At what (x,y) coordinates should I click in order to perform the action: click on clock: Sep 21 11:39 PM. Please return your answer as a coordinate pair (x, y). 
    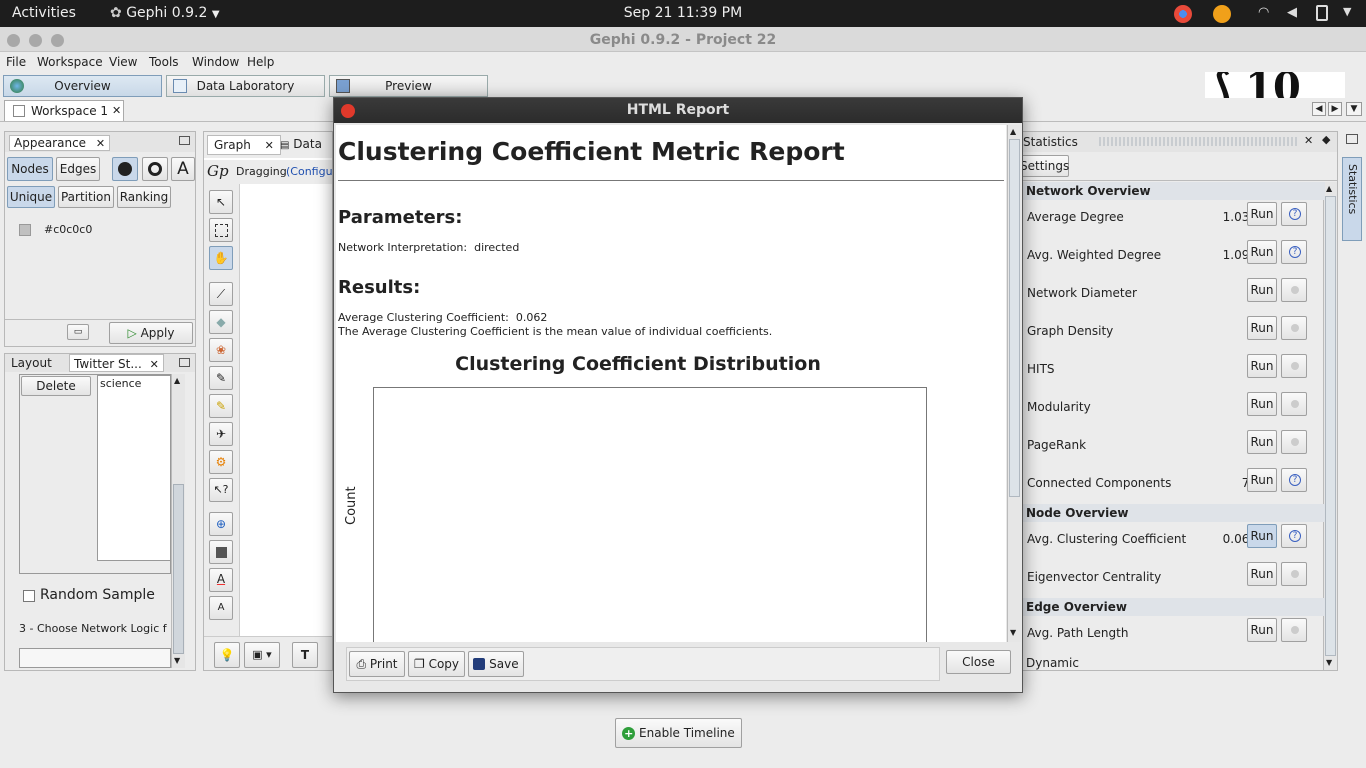
    Looking at the image, I should click on (683, 13).